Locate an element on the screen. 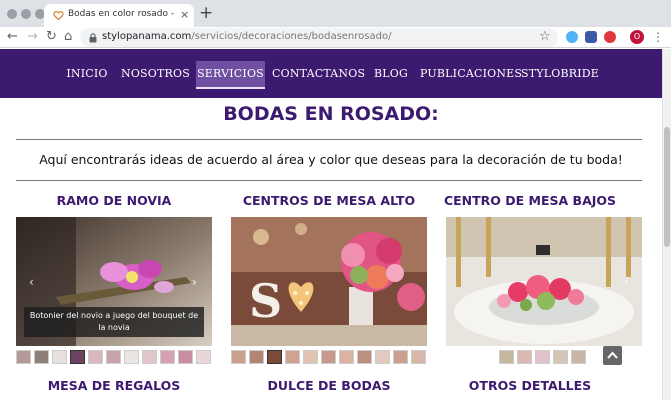 This screenshot has width=671, height=400. pinterest-extension-icon is located at coordinates (610, 37).